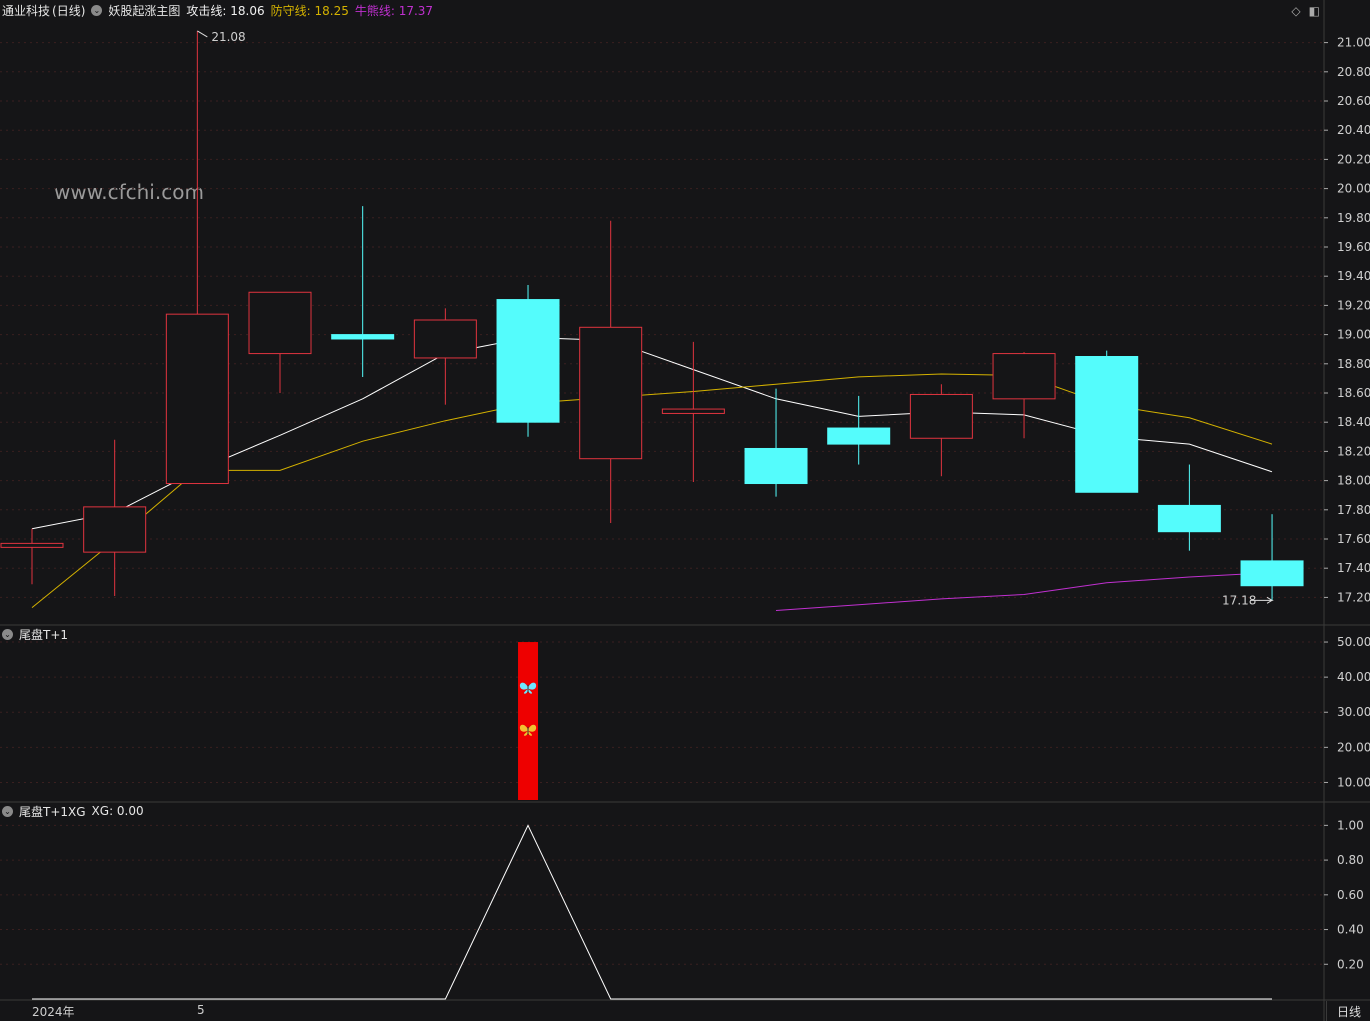  Describe the element at coordinates (1024, 591) in the screenshot. I see `series-line-bear` at that location.